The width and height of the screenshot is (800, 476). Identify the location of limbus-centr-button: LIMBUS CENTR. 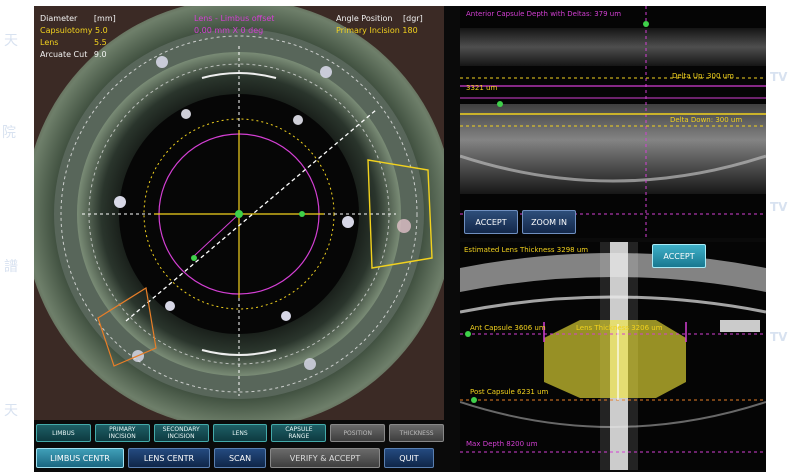
(80, 458).